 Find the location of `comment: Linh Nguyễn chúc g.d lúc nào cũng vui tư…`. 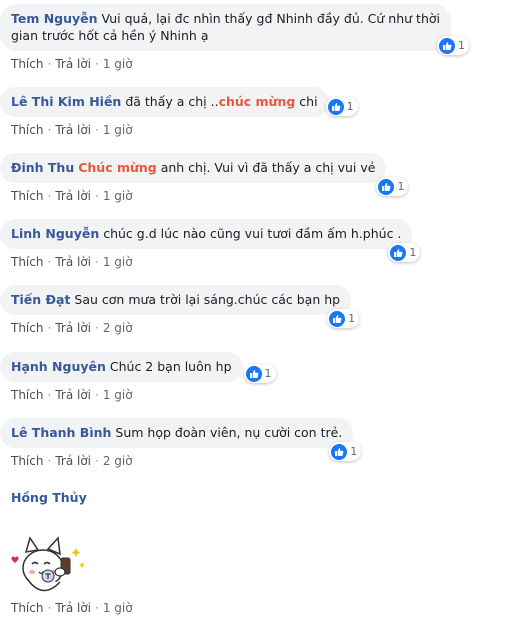

comment: Linh Nguyễn chúc g.d lúc nào cũng vui tư… is located at coordinates (253, 244).